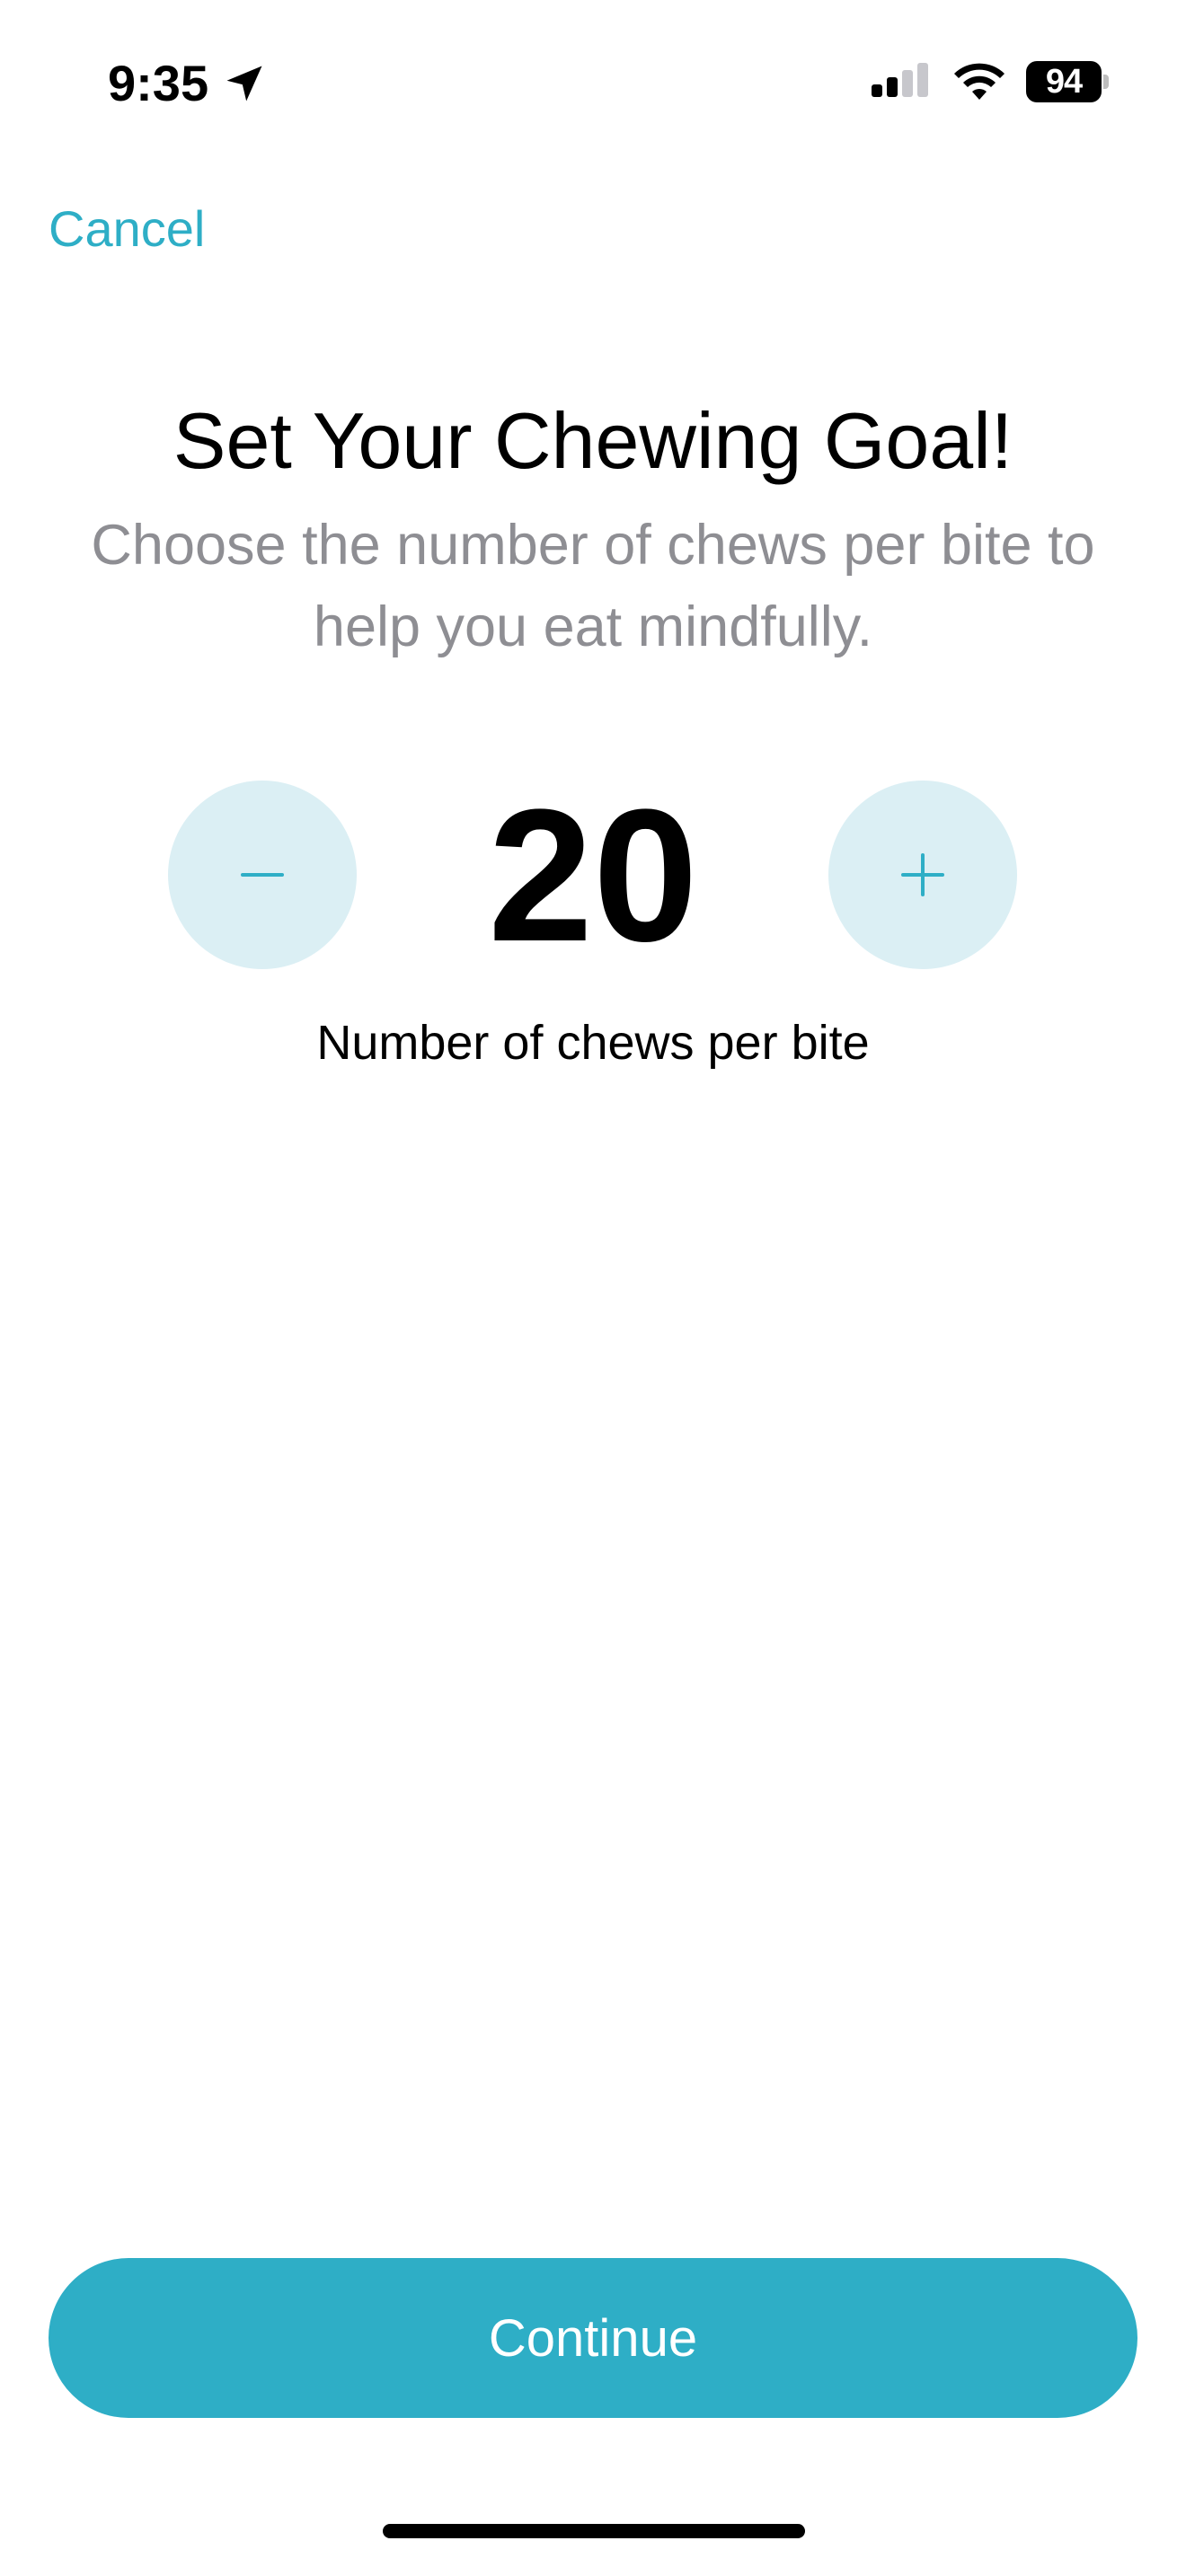 Image resolution: width=1186 pixels, height=2576 pixels. I want to click on page-title: Set Your Chewing Goal!, so click(593, 440).